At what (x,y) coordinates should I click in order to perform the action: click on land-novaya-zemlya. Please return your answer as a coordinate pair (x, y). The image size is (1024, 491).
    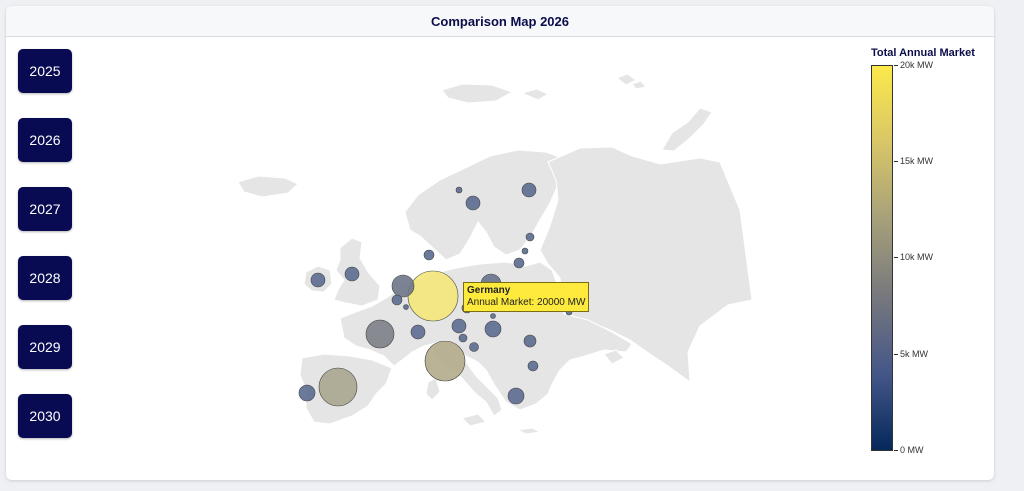
    Looking at the image, I should click on (687, 129).